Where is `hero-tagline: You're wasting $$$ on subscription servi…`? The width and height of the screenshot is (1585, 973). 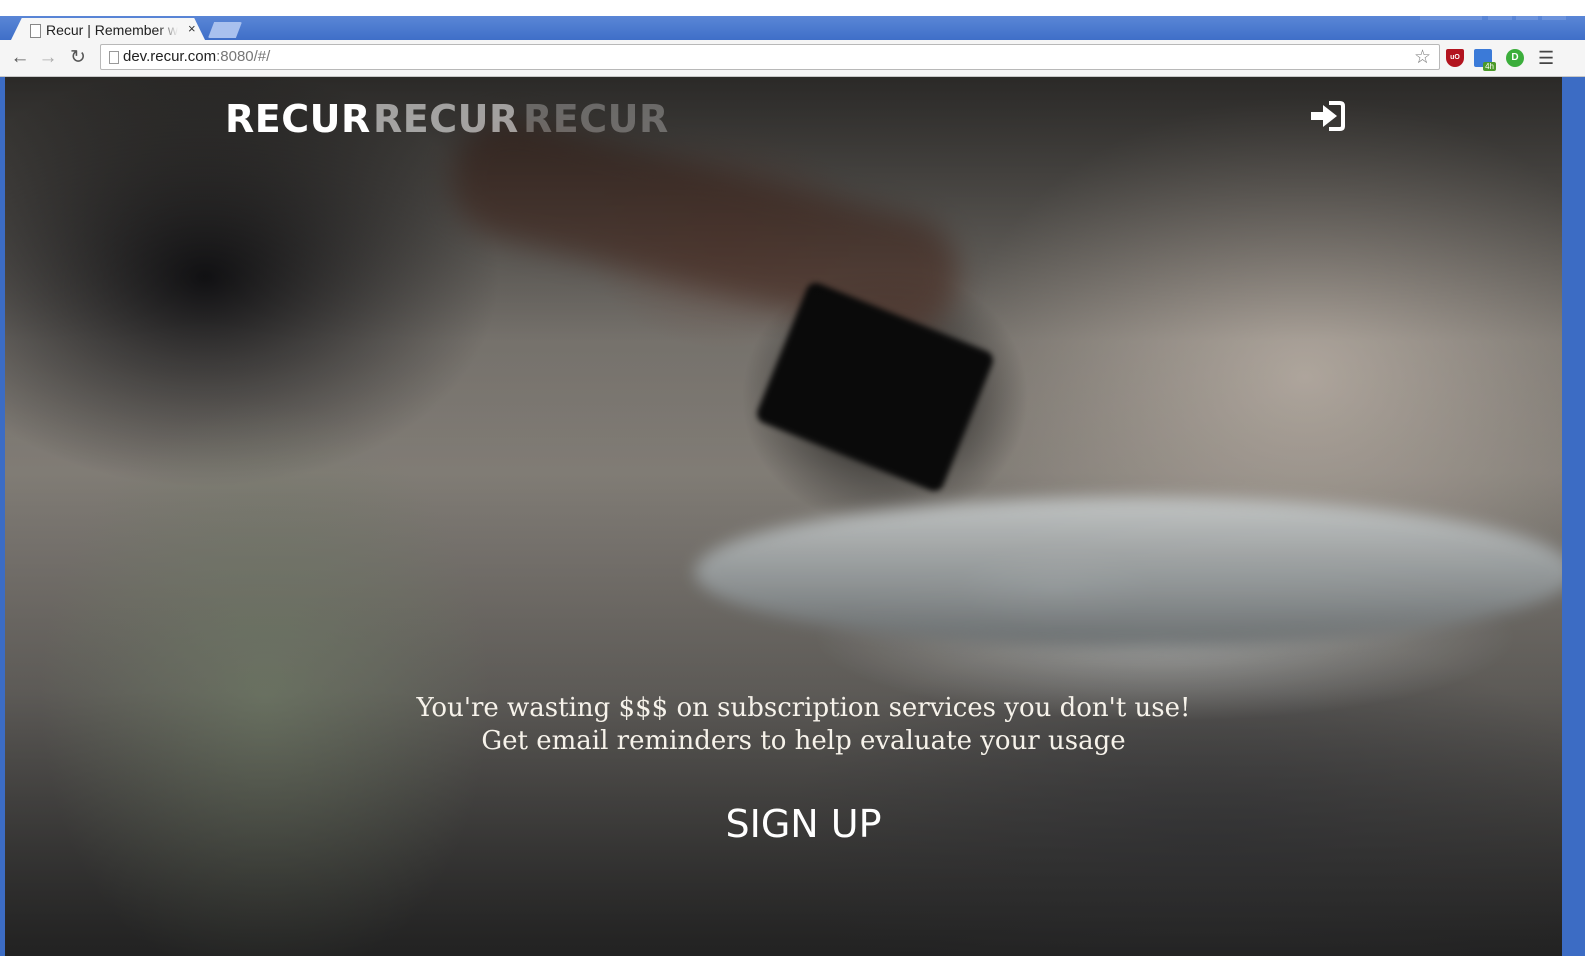 hero-tagline: You're wasting $$$ on subscription servi… is located at coordinates (803, 708).